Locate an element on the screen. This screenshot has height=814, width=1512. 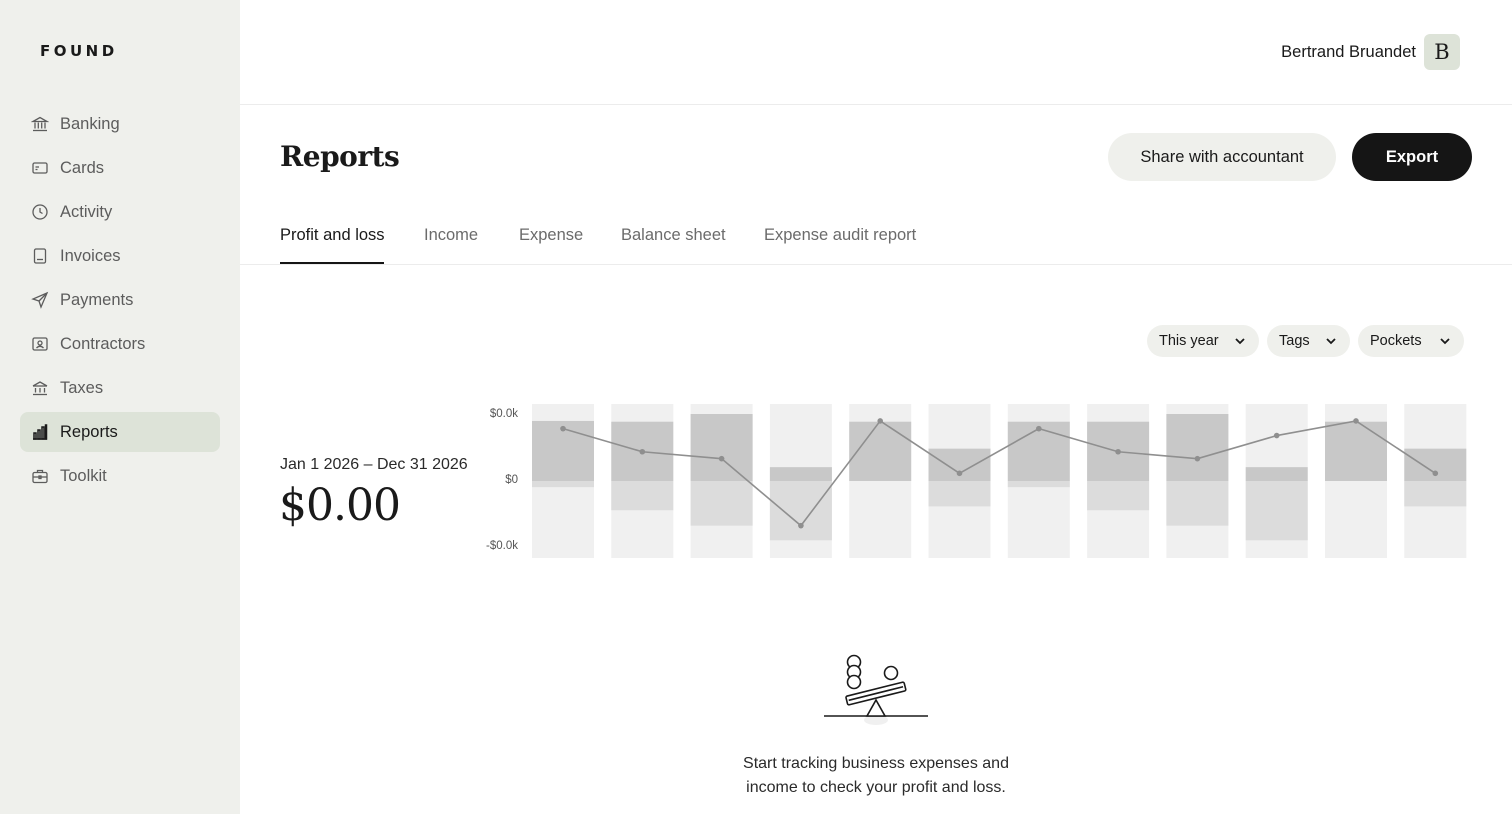
sidebar-item-label: Invoices is located at coordinates (90, 255).